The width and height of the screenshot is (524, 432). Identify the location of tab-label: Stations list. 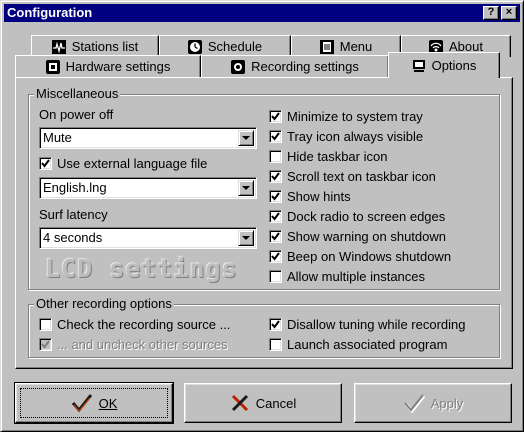
(105, 46).